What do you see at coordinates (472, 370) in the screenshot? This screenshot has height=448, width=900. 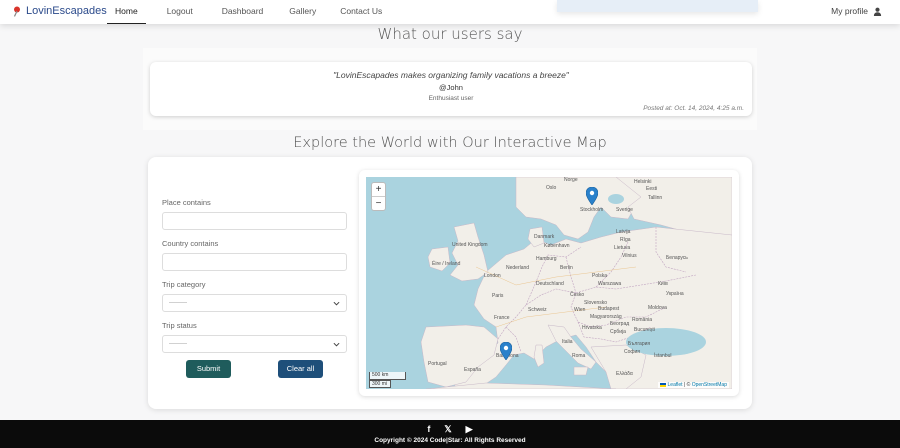 I see `map-label: España` at bounding box center [472, 370].